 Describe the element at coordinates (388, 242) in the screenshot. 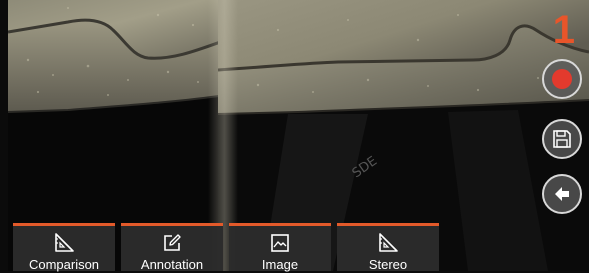

I see `stereo-measure-icon` at that location.